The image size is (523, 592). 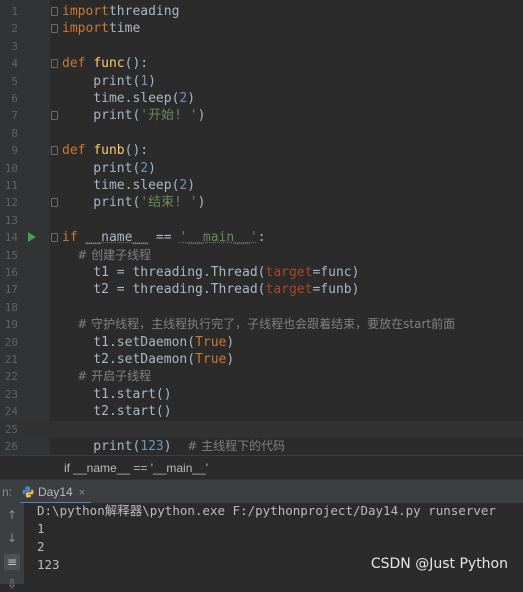 I want to click on breadcrumb-label: if __name__ == '__main__', so click(x=136, y=468).